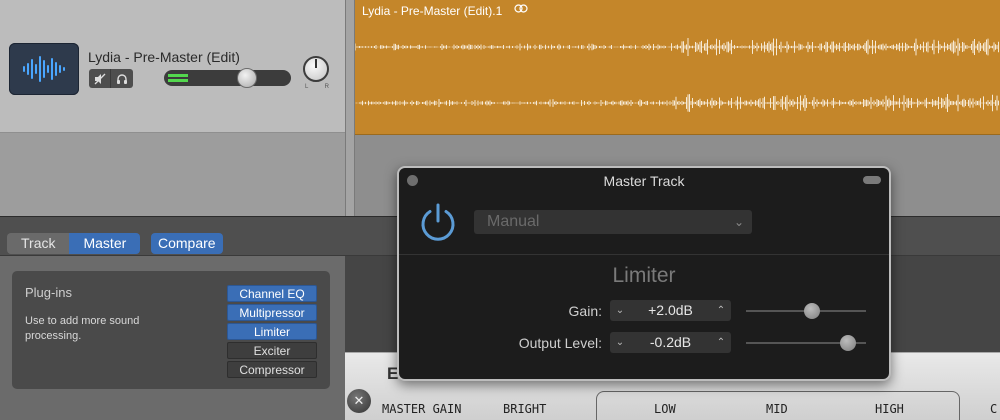  What do you see at coordinates (677, 103) in the screenshot?
I see `waveform-right` at bounding box center [677, 103].